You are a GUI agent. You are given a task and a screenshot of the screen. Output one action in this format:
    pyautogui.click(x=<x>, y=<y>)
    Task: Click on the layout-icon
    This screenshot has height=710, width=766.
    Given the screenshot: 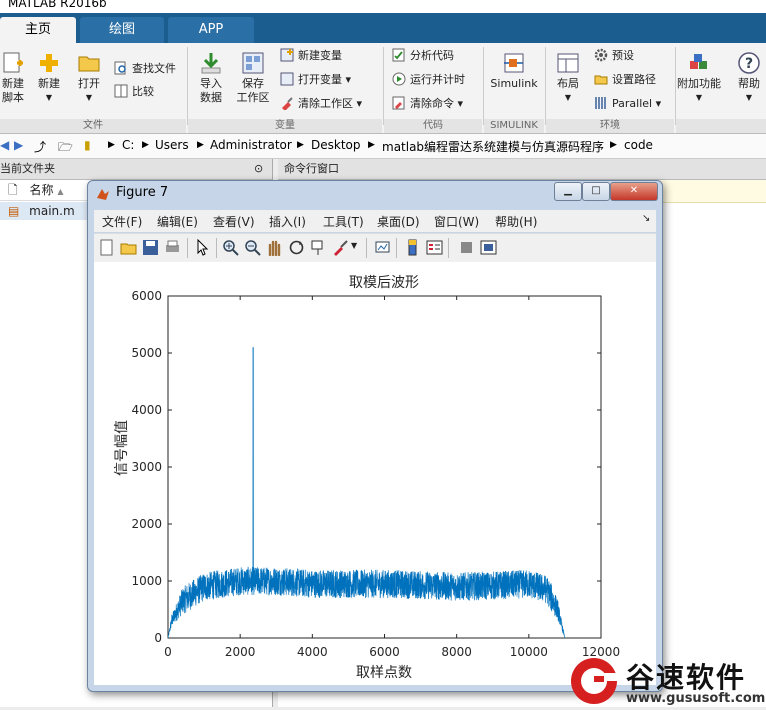 What is the action you would take?
    pyautogui.click(x=568, y=63)
    